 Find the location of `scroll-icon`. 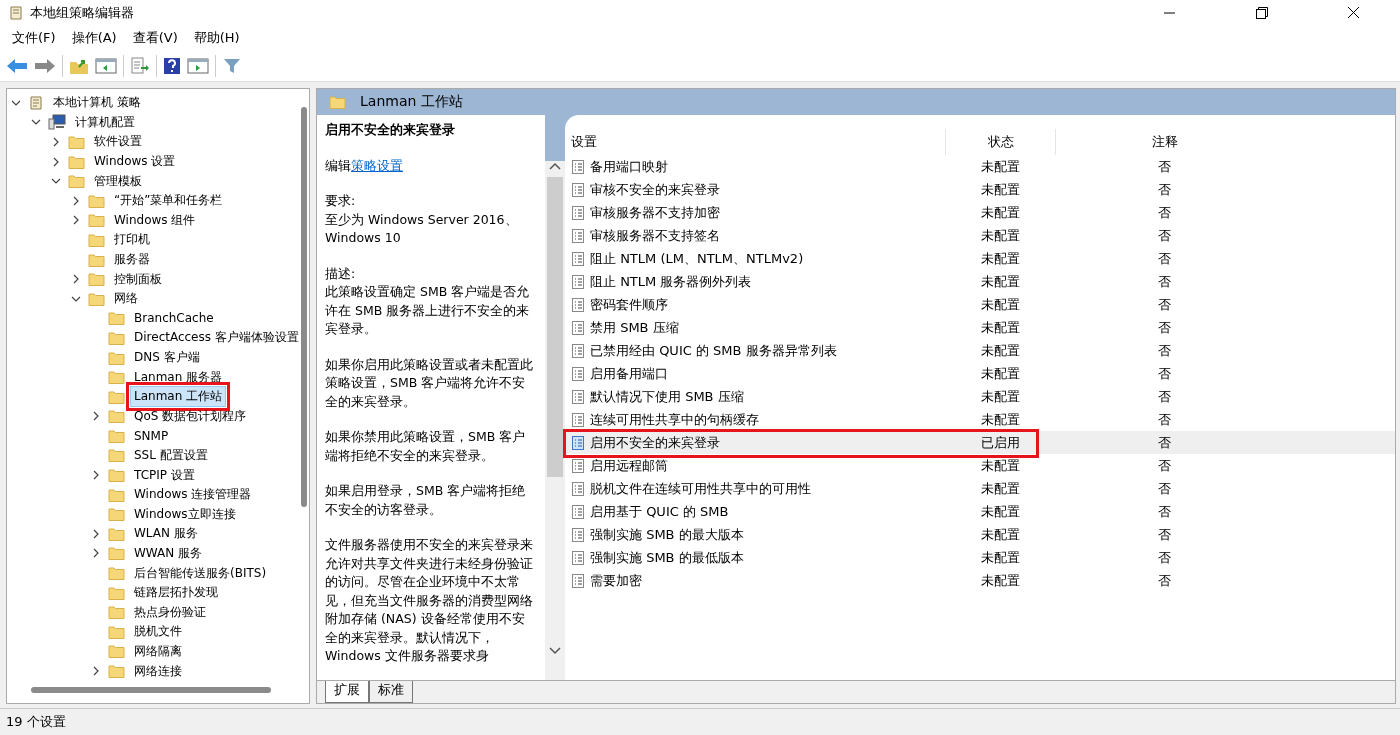

scroll-icon is located at coordinates (36, 102).